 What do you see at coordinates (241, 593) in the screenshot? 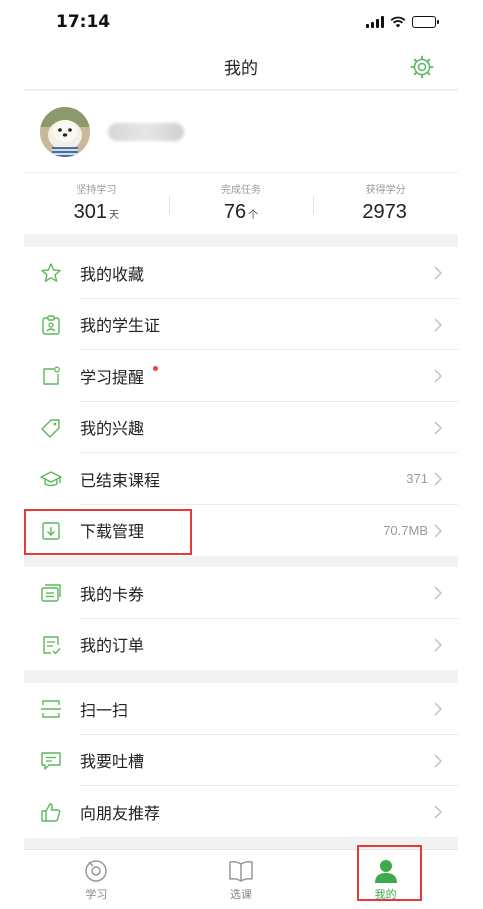
I see `menu-item-coupons: 我的卡券` at bounding box center [241, 593].